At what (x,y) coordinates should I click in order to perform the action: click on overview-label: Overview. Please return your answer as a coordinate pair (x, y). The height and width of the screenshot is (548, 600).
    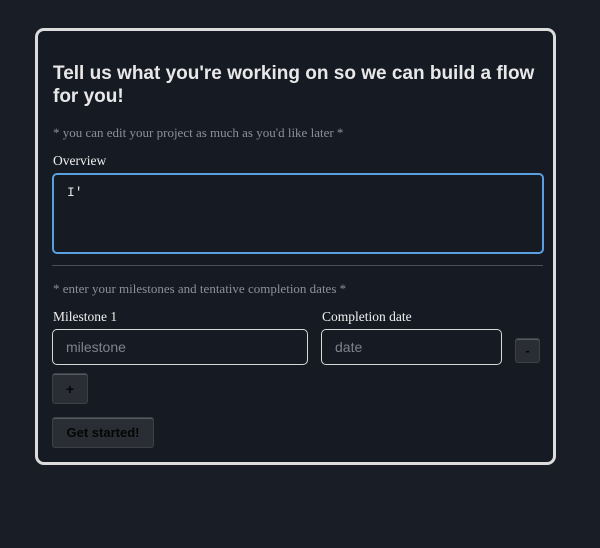
    Looking at the image, I should click on (80, 160).